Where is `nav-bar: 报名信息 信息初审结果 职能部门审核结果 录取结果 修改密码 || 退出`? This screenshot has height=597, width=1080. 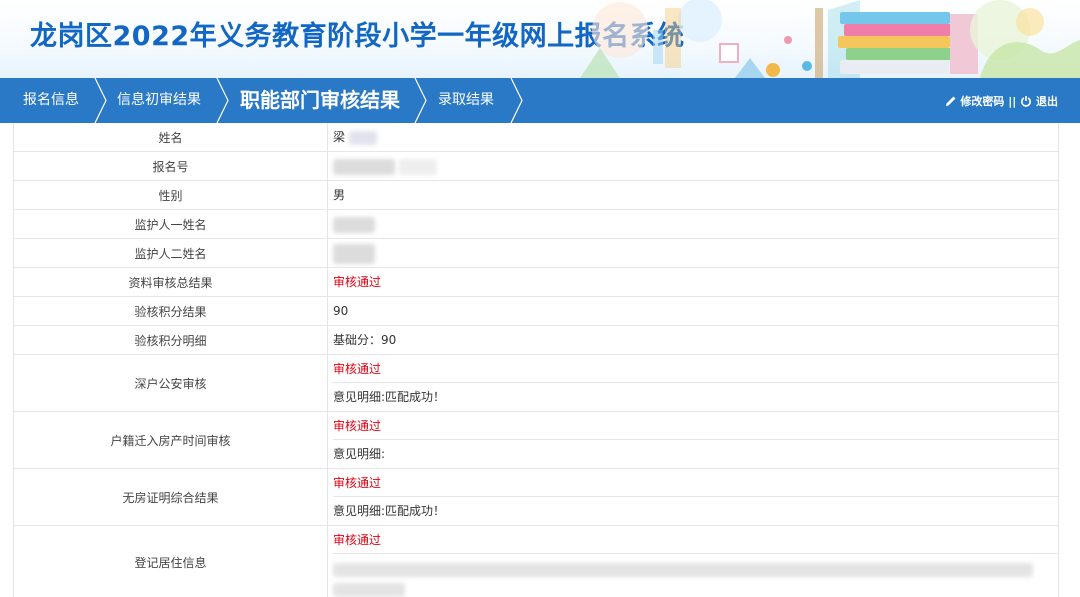 nav-bar: 报名信息 信息初审结果 职能部门审核结果 录取结果 修改密码 || 退出 is located at coordinates (540, 100).